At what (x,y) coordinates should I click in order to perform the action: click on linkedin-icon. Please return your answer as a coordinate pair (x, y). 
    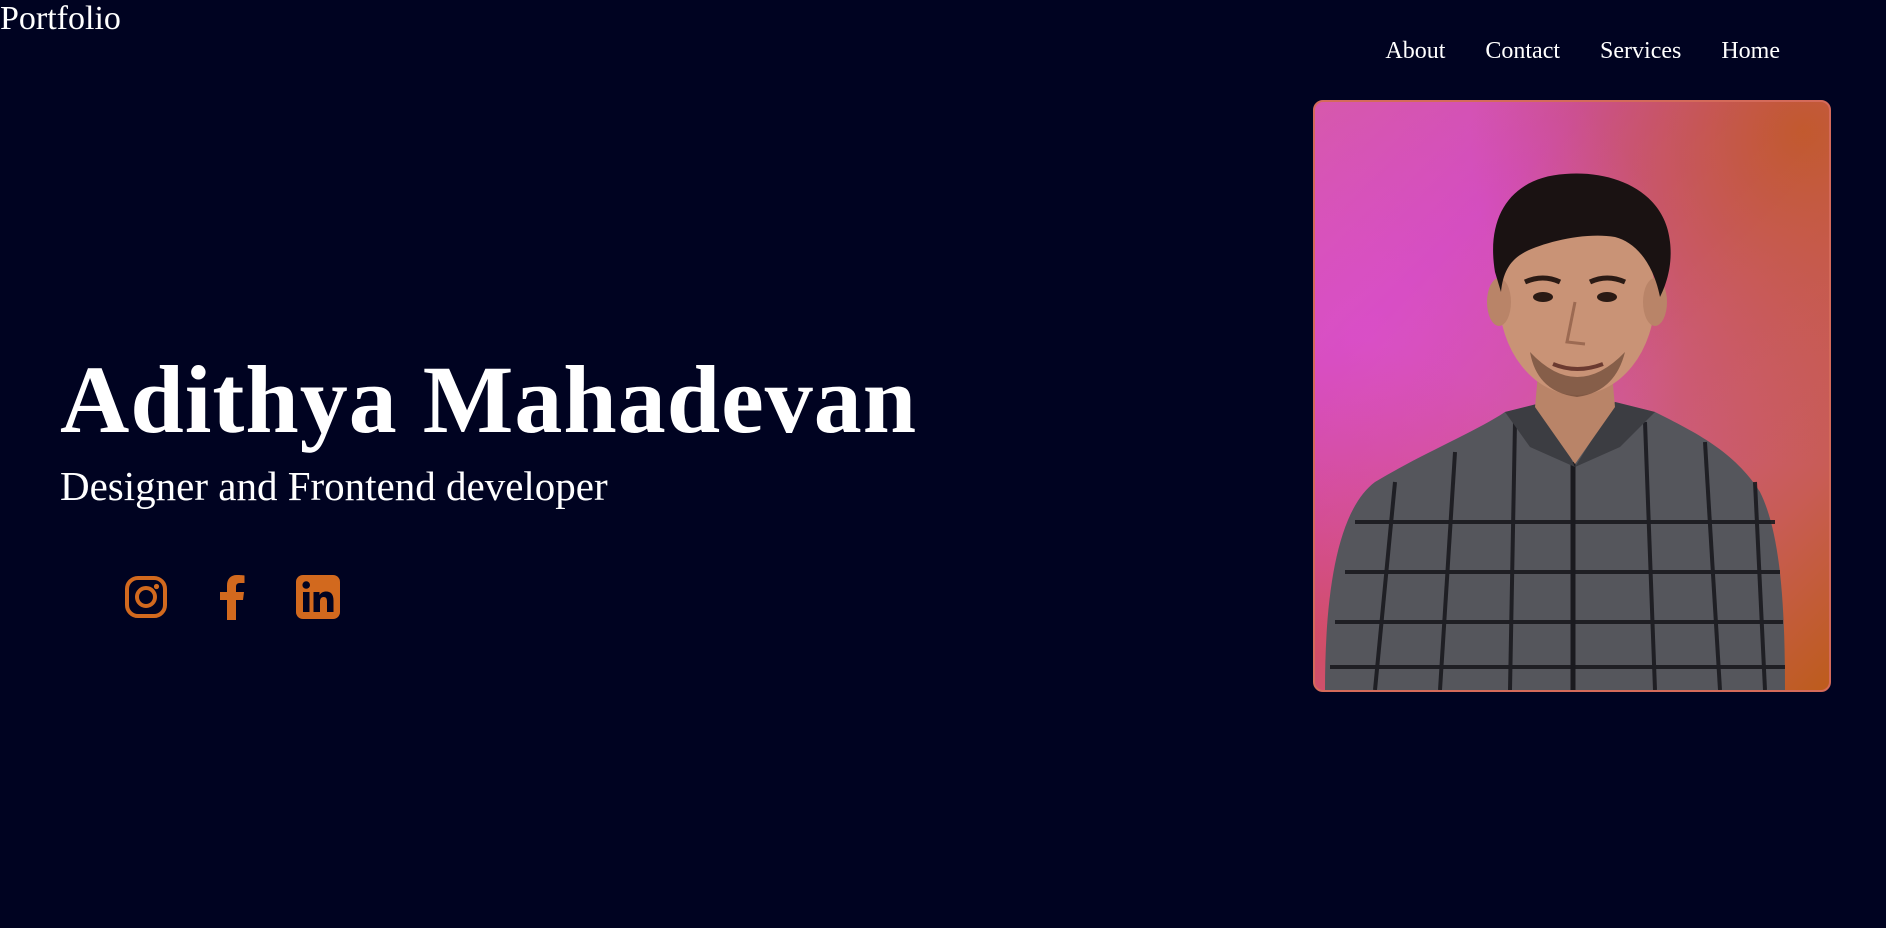
    Looking at the image, I should click on (318, 597).